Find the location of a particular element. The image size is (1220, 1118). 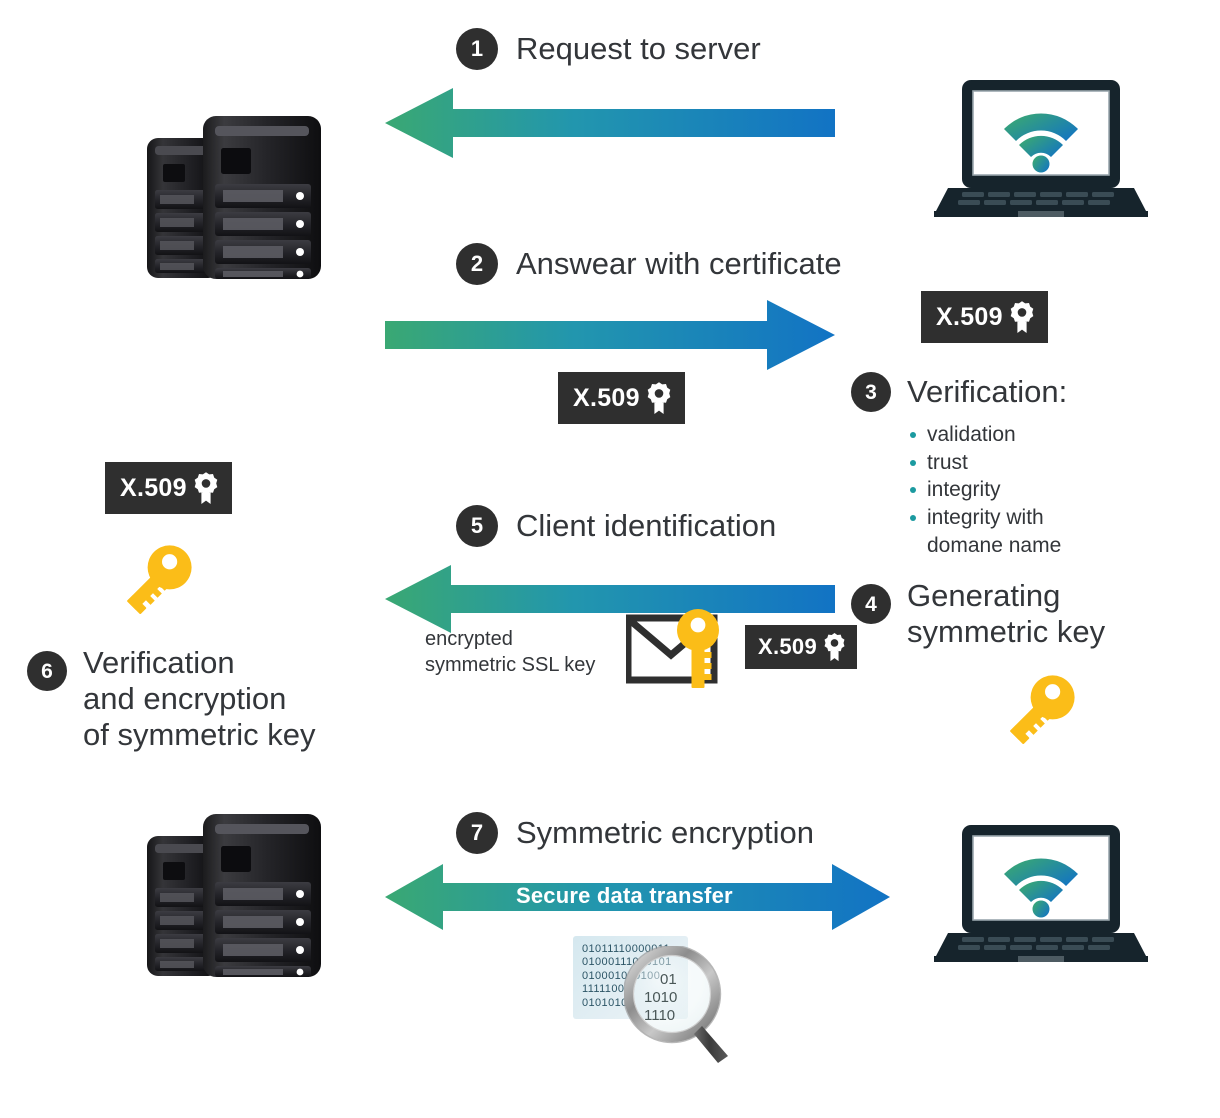

step-3-number: 3 is located at coordinates (871, 392).